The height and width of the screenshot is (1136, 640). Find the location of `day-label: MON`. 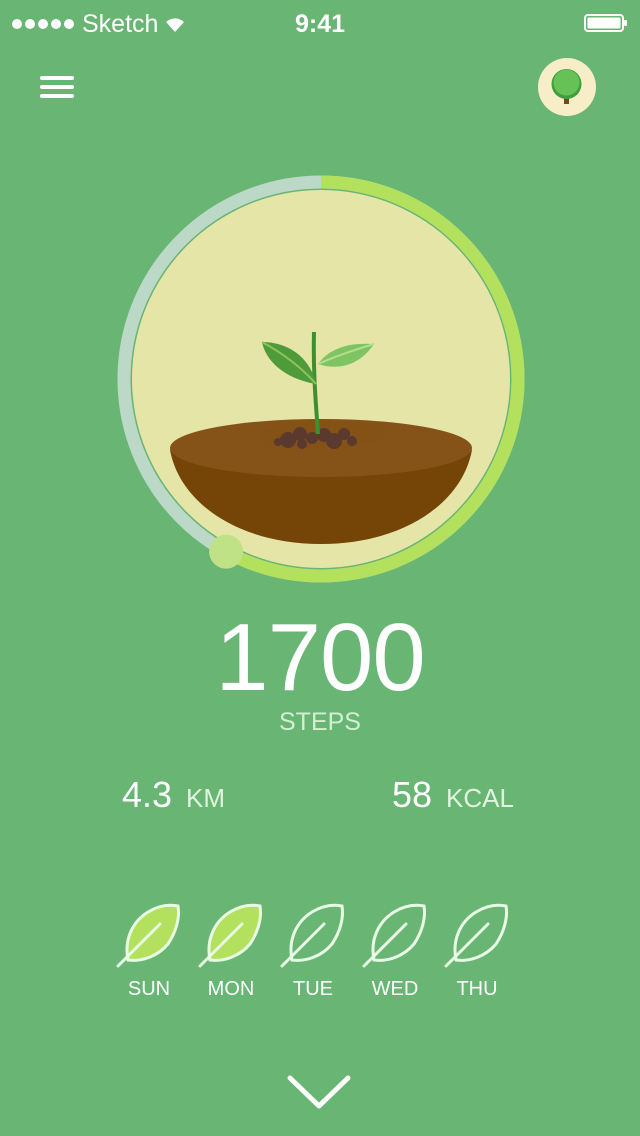

day-label: MON is located at coordinates (231, 989).